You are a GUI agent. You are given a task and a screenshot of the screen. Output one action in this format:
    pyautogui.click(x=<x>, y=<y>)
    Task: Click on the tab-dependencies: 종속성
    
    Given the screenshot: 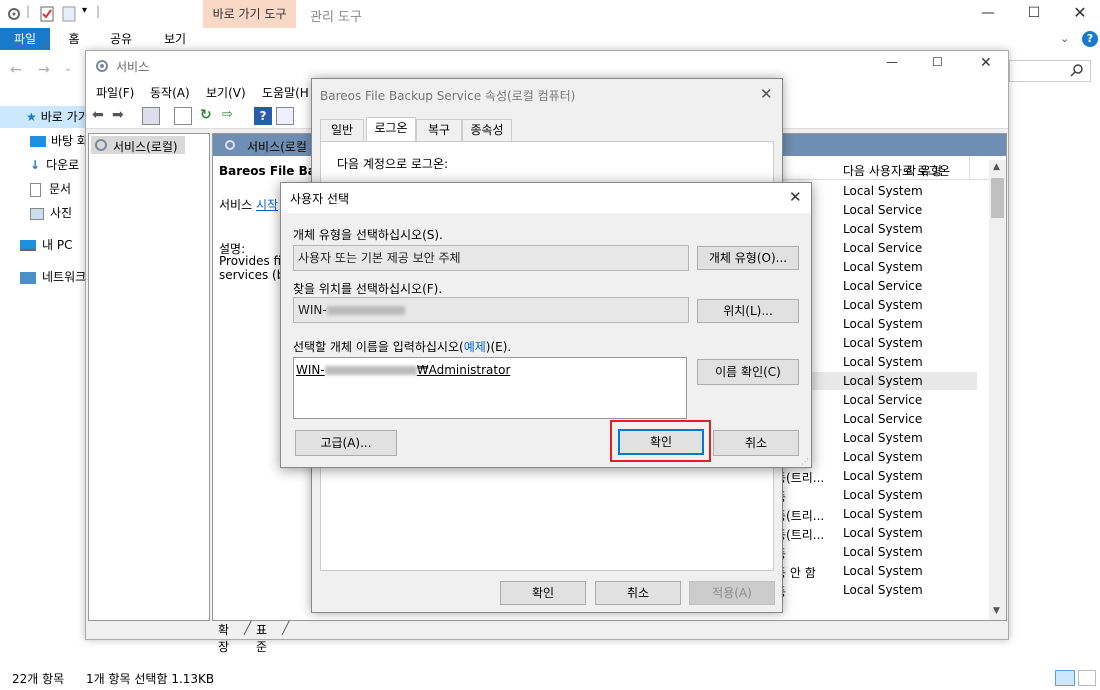 What is the action you would take?
    pyautogui.click(x=487, y=130)
    